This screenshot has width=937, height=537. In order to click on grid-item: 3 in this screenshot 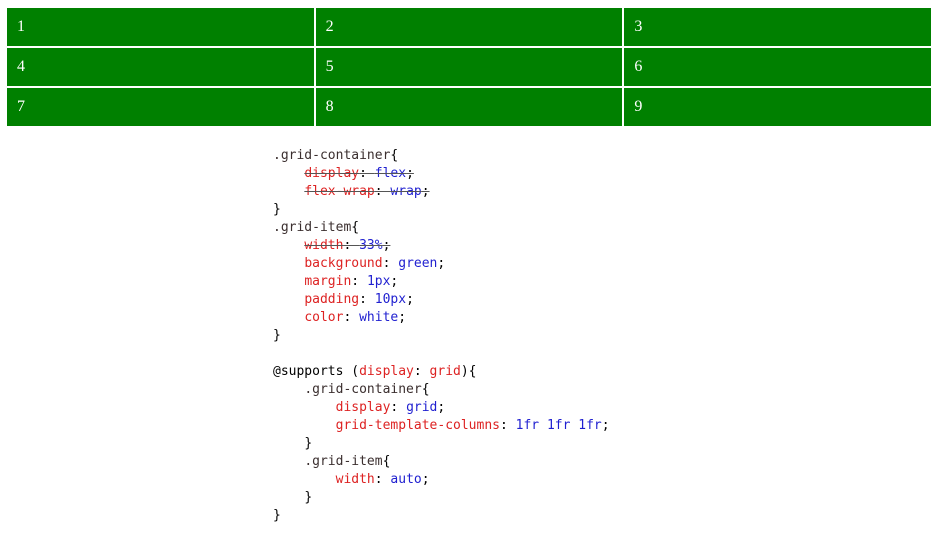, I will do `click(777, 27)`.